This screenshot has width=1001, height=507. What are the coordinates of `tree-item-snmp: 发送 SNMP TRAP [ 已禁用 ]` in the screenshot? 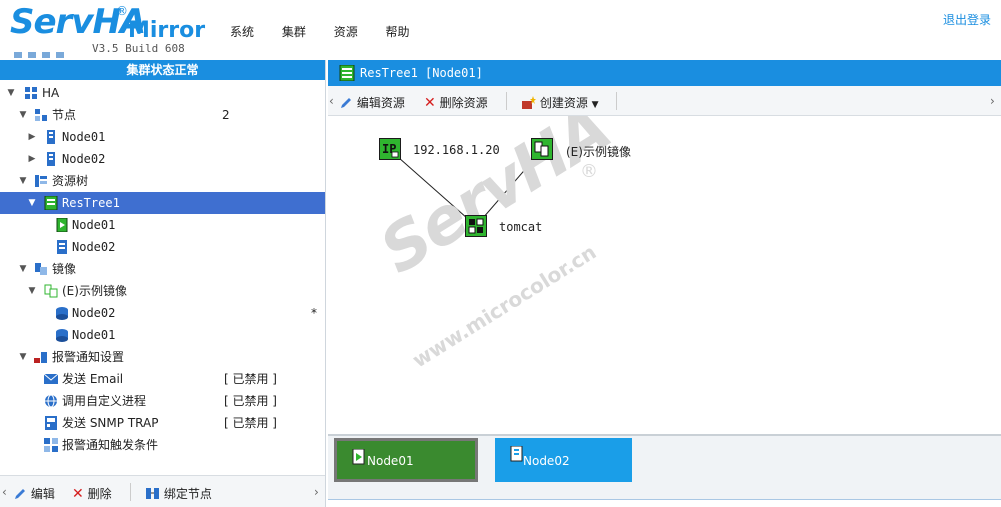 It's located at (162, 423).